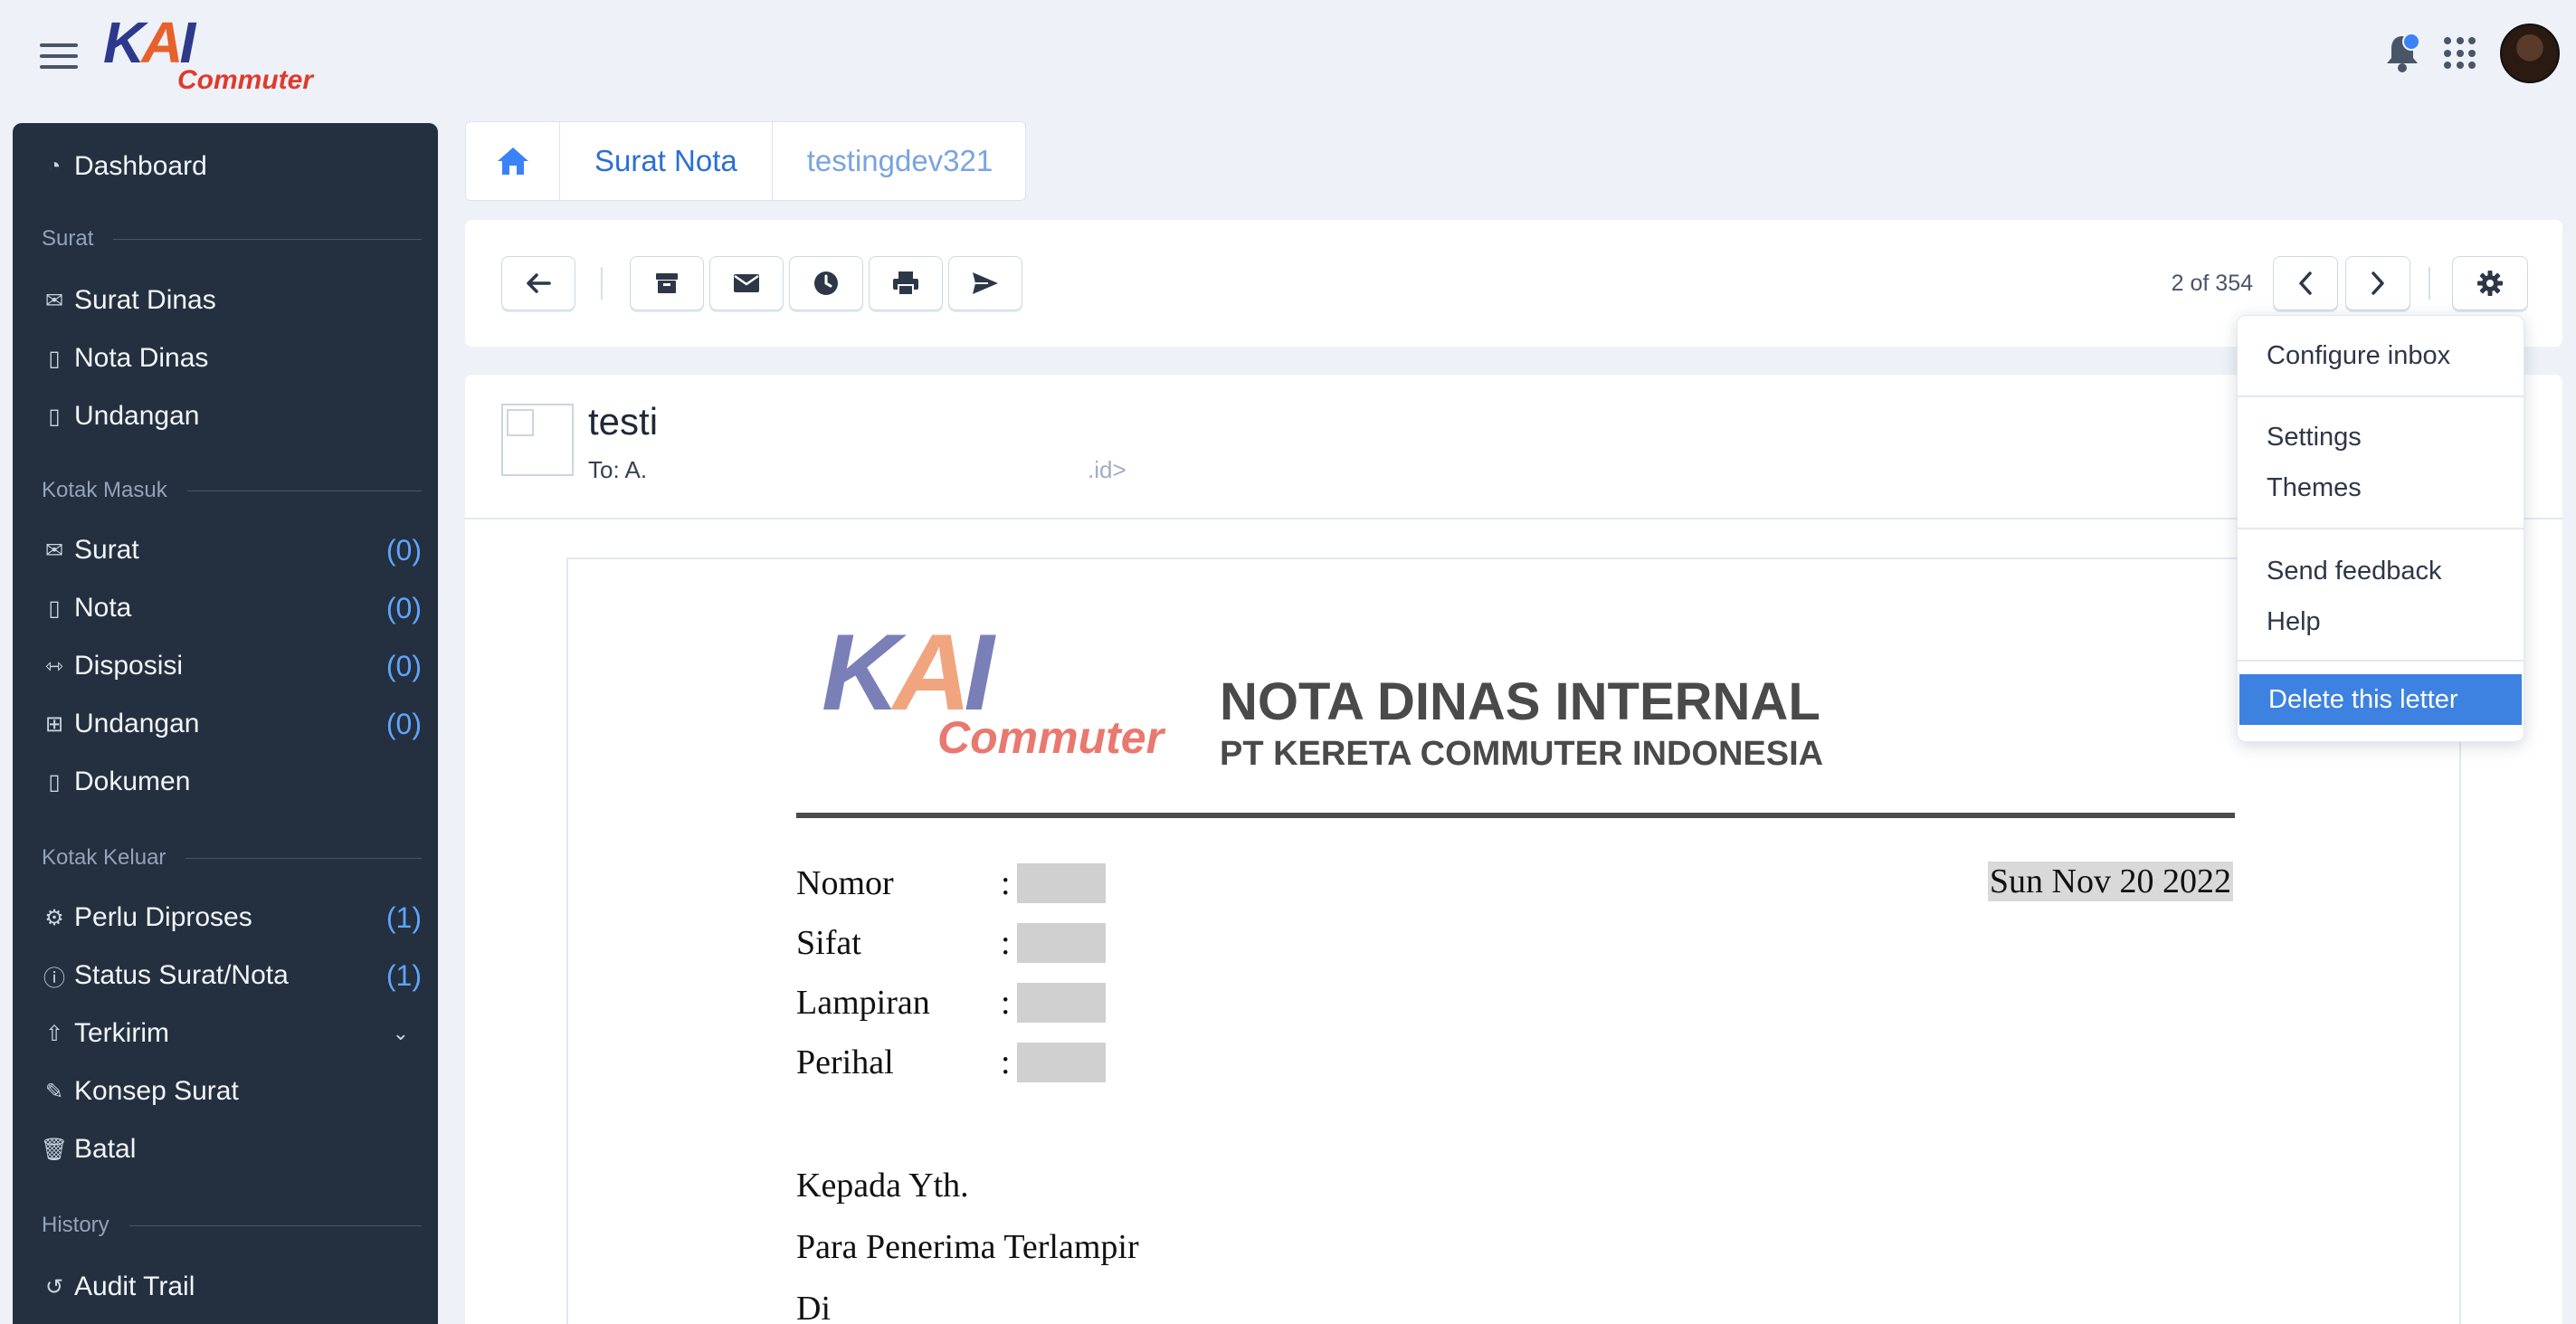 This screenshot has width=2576, height=1324. I want to click on sidebar-item-status-surat-nota: ⓘ Status Surat/Nota (1), so click(232, 975).